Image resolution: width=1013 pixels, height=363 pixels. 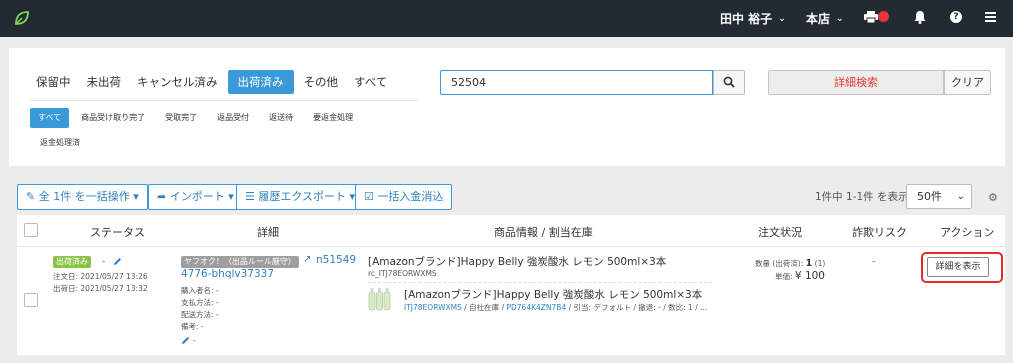 What do you see at coordinates (321, 82) in the screenshot?
I see `tab-other: その他` at bounding box center [321, 82].